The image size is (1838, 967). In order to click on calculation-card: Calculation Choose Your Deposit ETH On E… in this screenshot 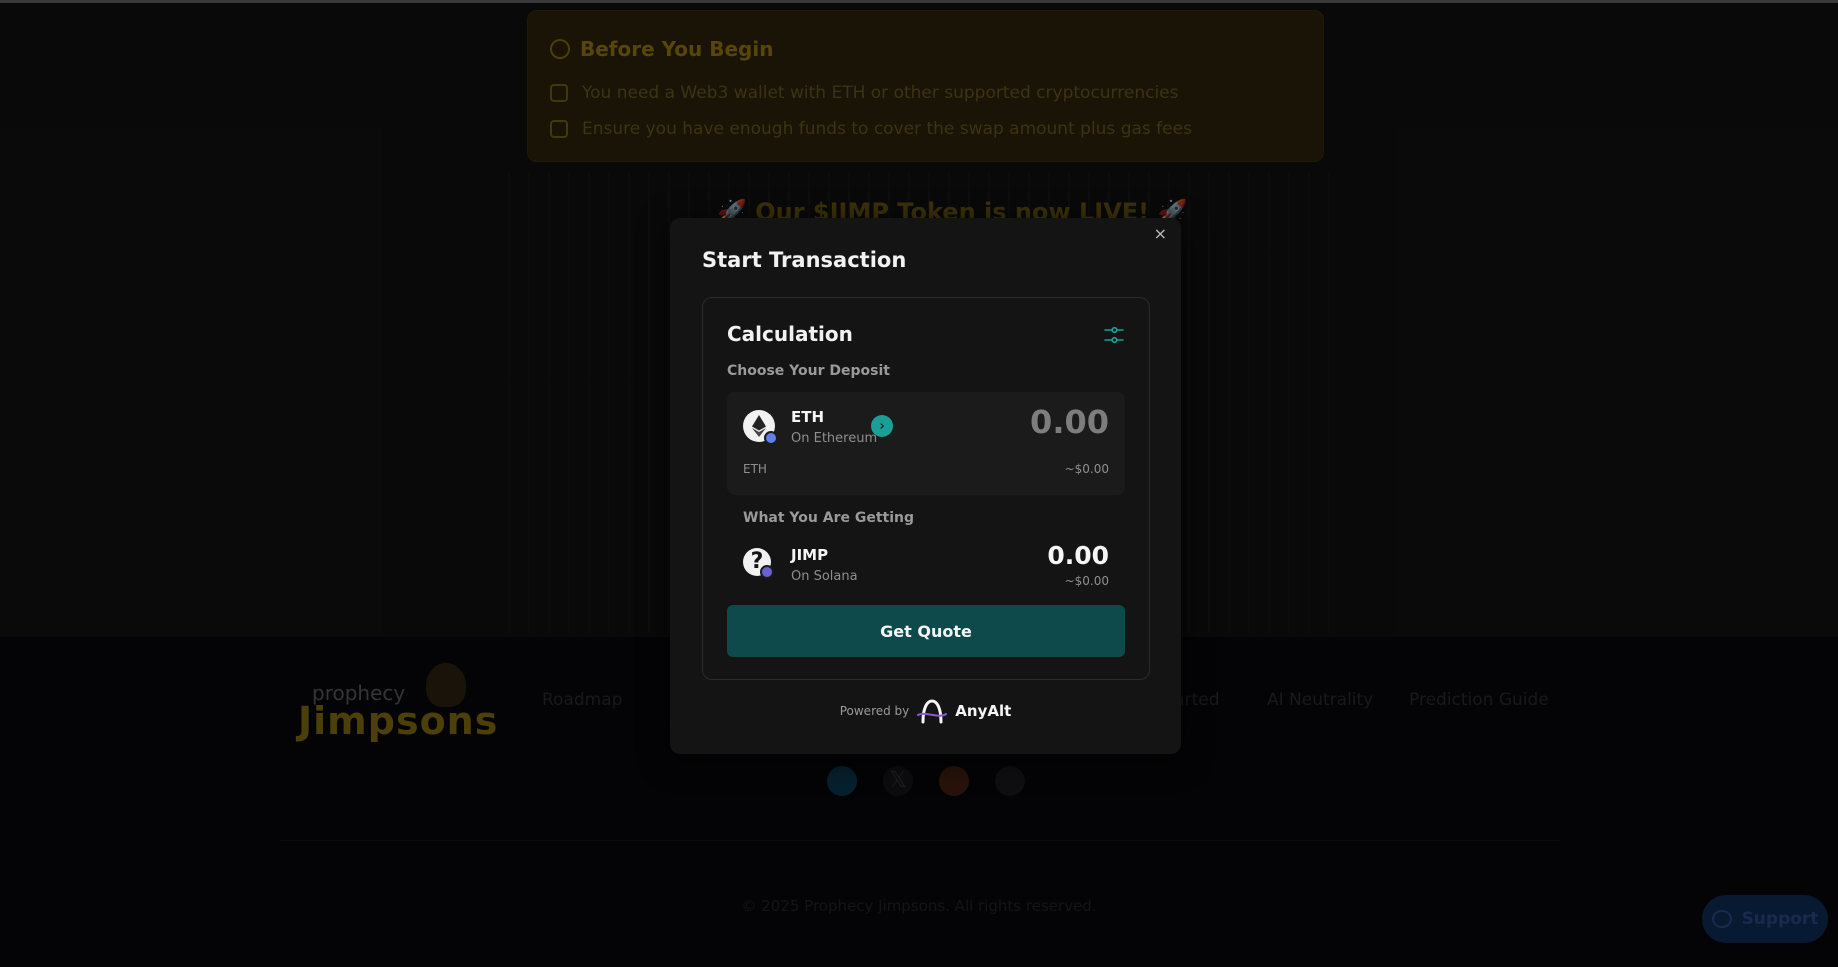, I will do `click(926, 488)`.